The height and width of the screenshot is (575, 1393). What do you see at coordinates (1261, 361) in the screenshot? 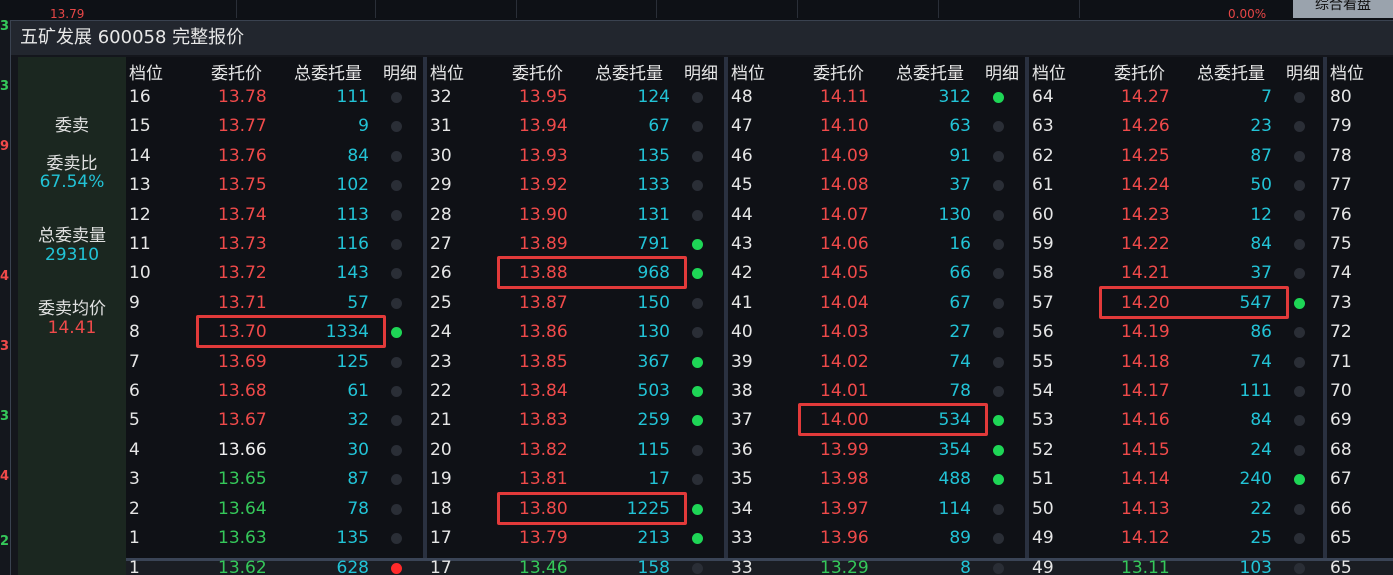
I see `quantity-cell: 74` at bounding box center [1261, 361].